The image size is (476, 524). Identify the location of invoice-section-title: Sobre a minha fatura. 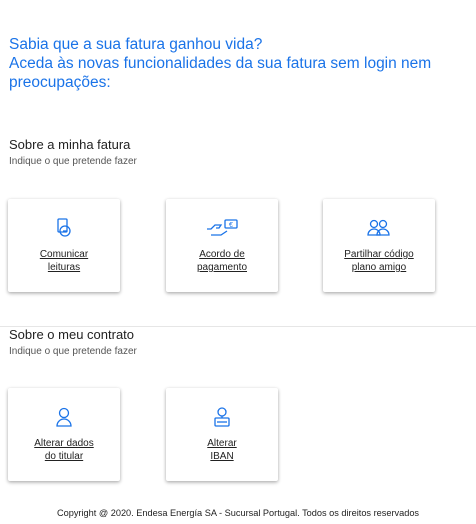
(70, 144).